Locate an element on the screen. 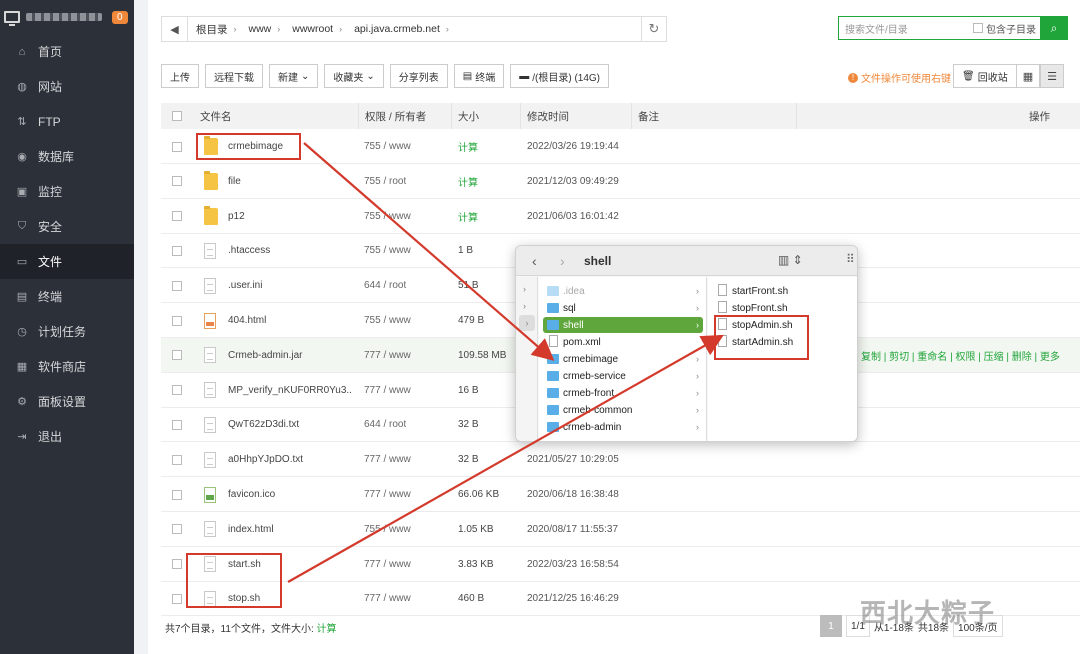 This screenshot has width=1080, height=654. back-arrow-icon: ◀ is located at coordinates (175, 29).